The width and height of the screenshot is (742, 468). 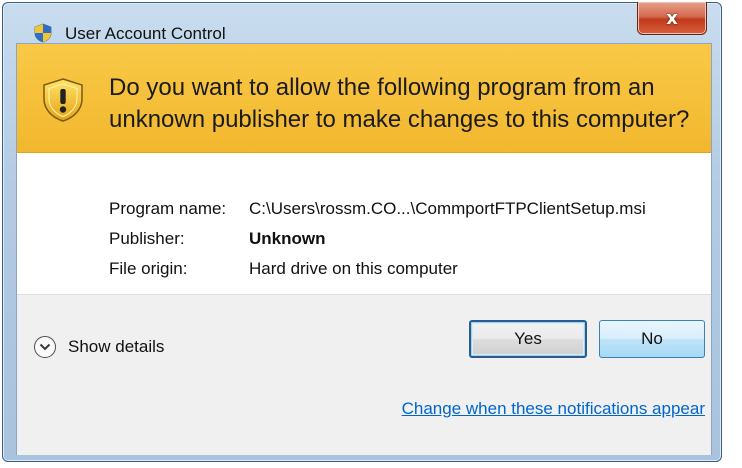 I want to click on shield-warning-icon, so click(x=63, y=100).